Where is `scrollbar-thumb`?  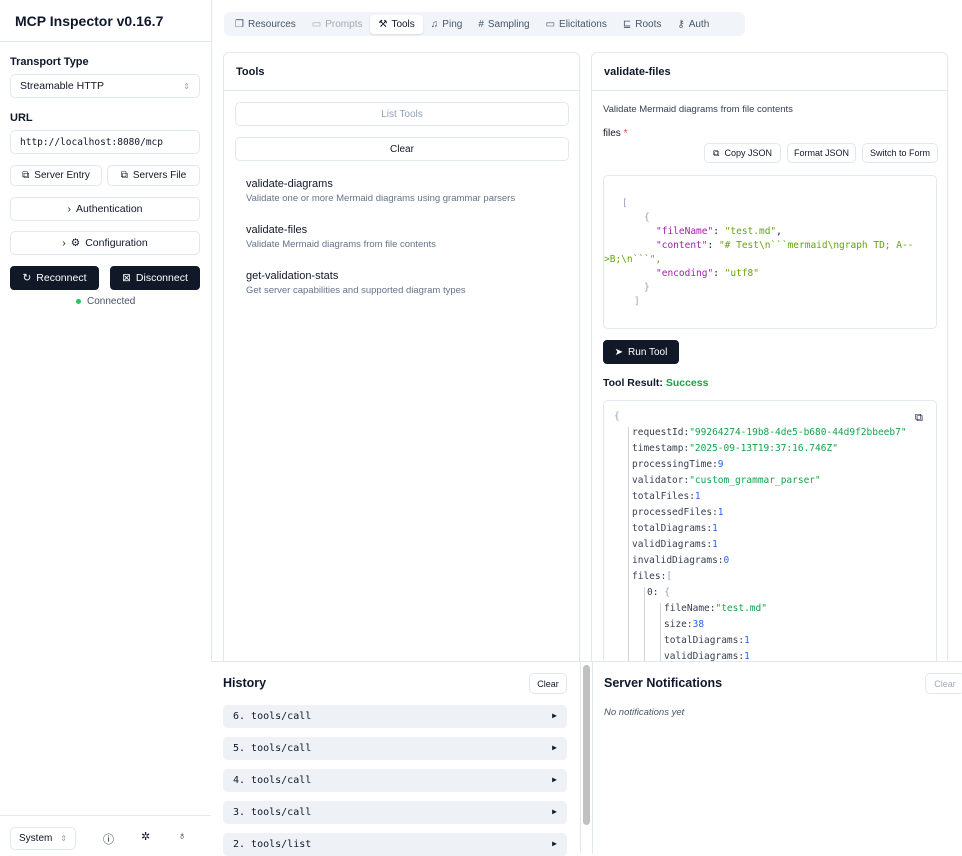 scrollbar-thumb is located at coordinates (586, 745).